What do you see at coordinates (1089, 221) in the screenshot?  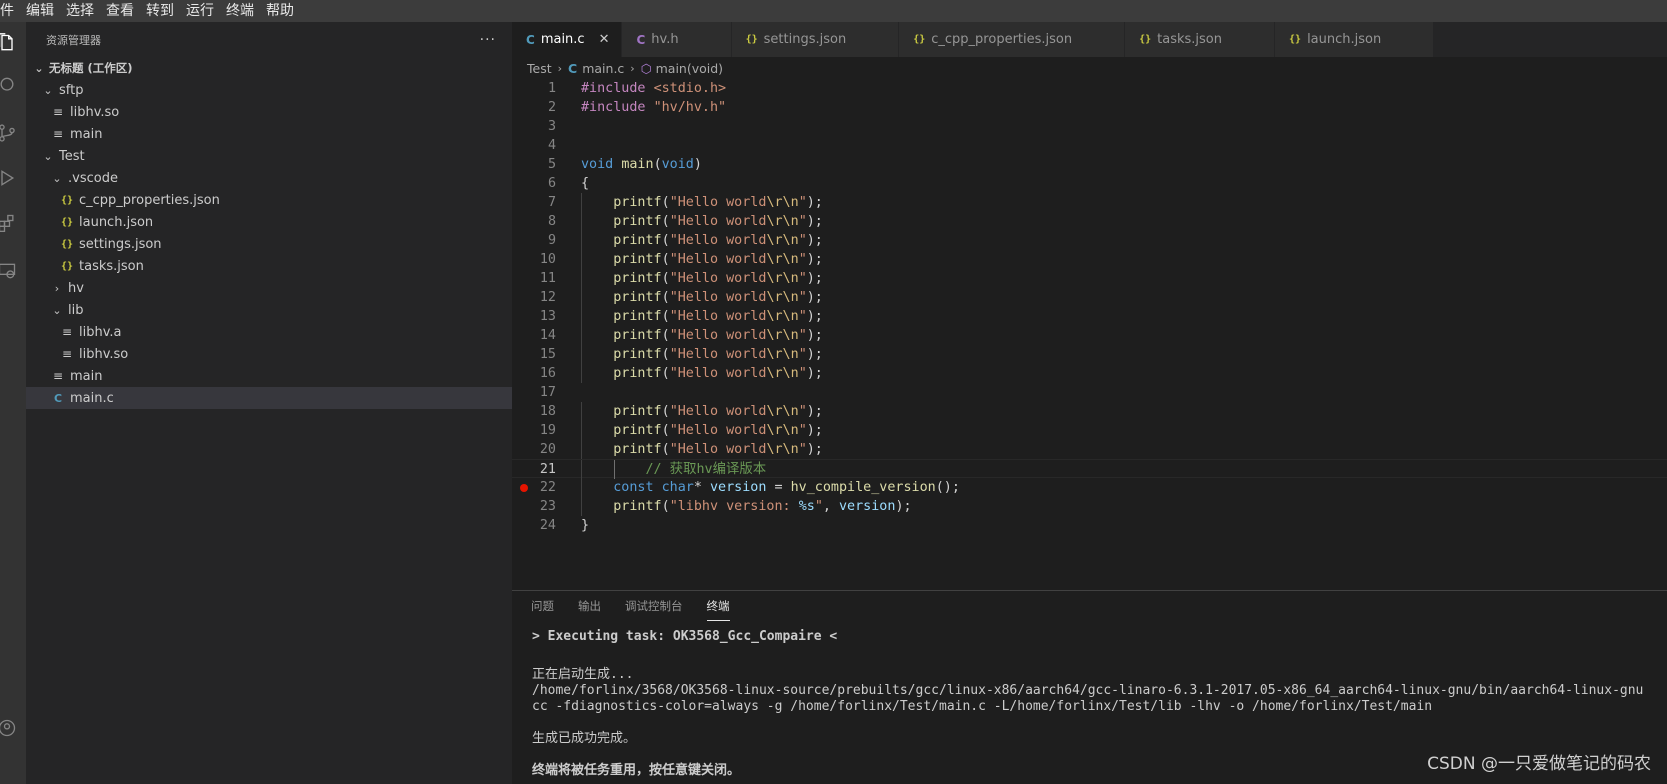 I see `code-line: 8 printf("Hello world\r\n");` at bounding box center [1089, 221].